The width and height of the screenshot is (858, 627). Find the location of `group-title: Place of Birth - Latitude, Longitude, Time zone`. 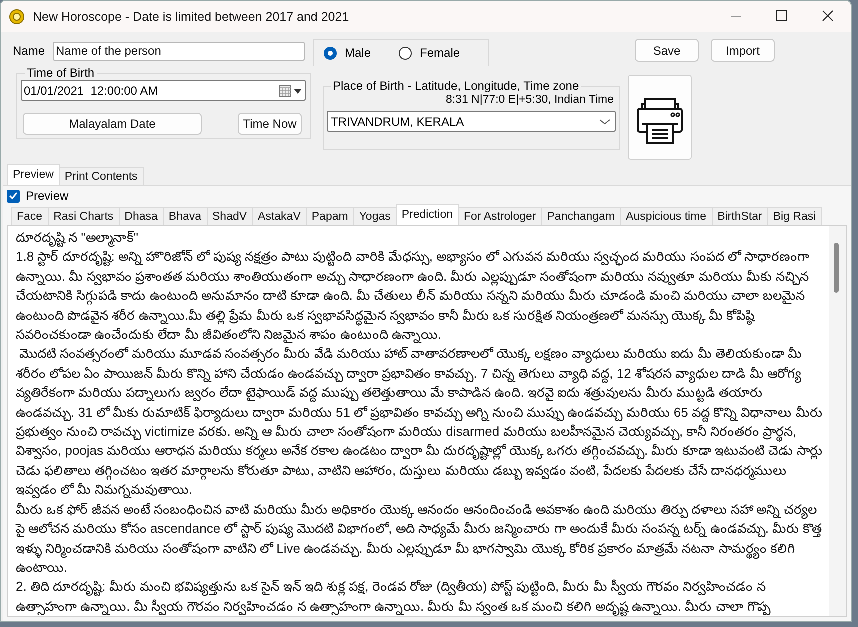

group-title: Place of Birth - Latitude, Longitude, Time zone is located at coordinates (456, 86).